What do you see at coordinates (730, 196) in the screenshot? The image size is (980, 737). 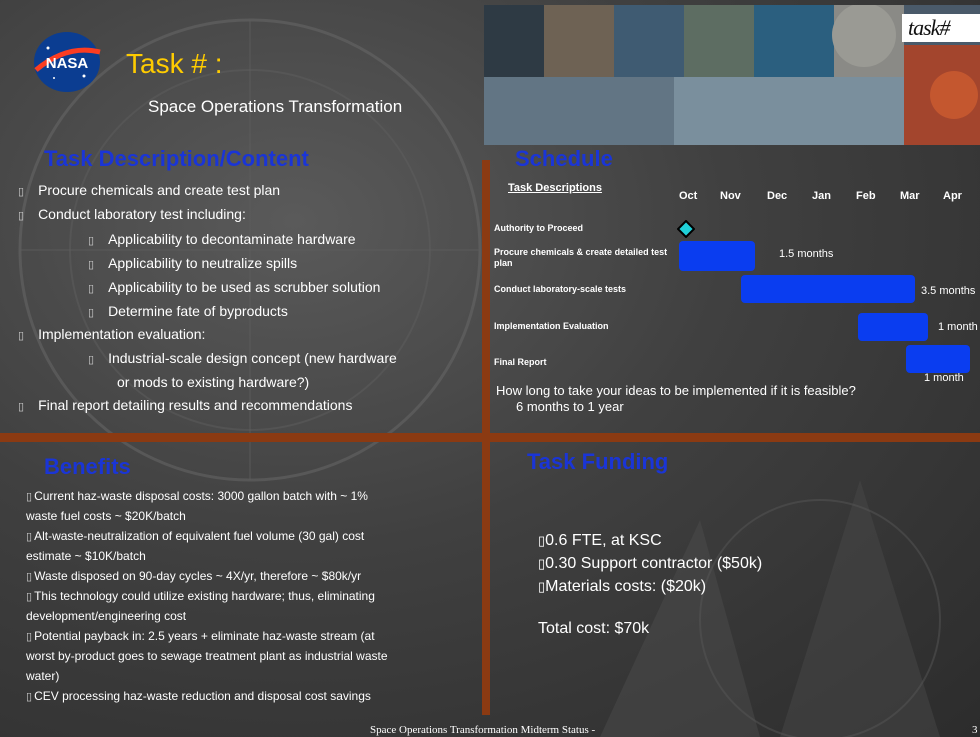 I see `month-label: Nov` at bounding box center [730, 196].